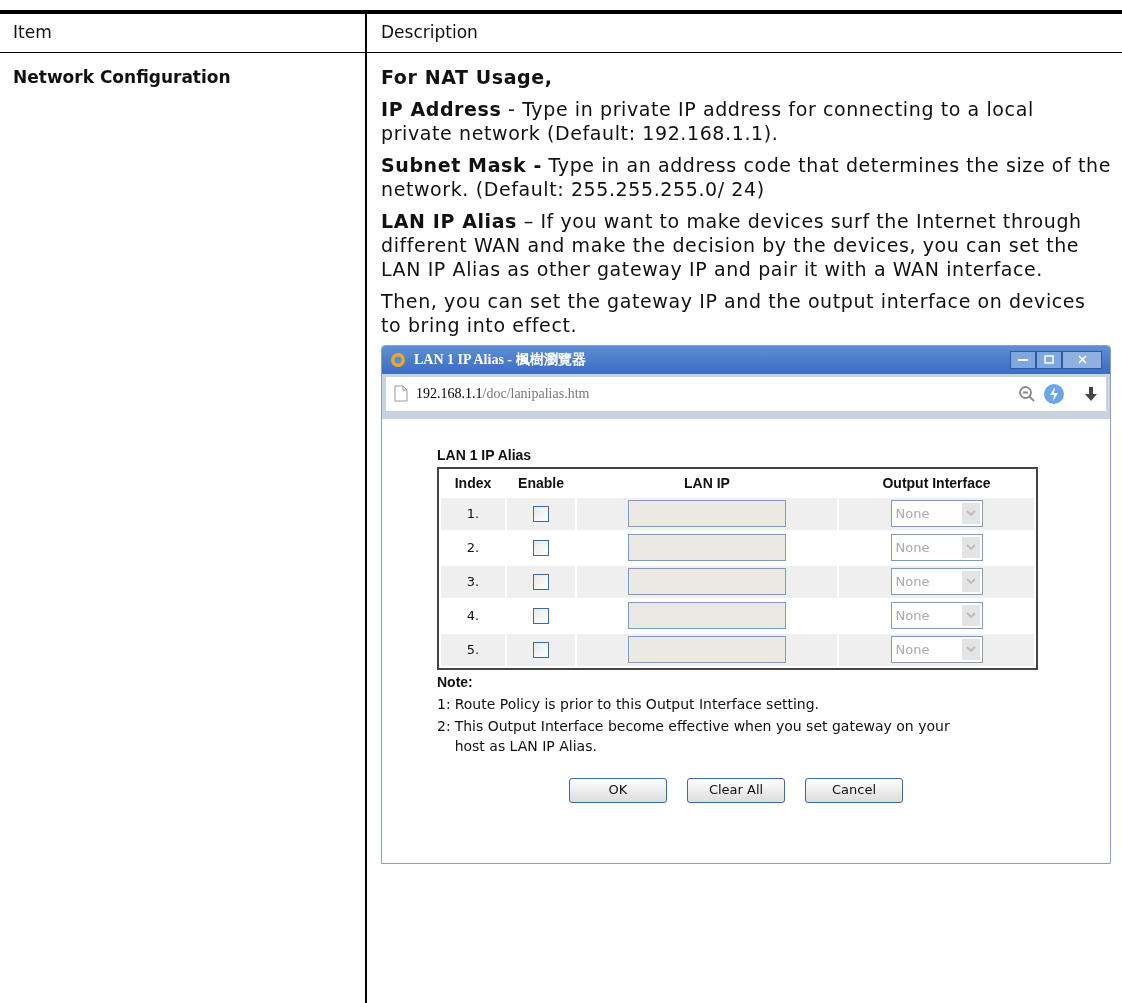  I want to click on url-text: 192.168.1.1/doc/lanipalias.htm, so click(503, 394).